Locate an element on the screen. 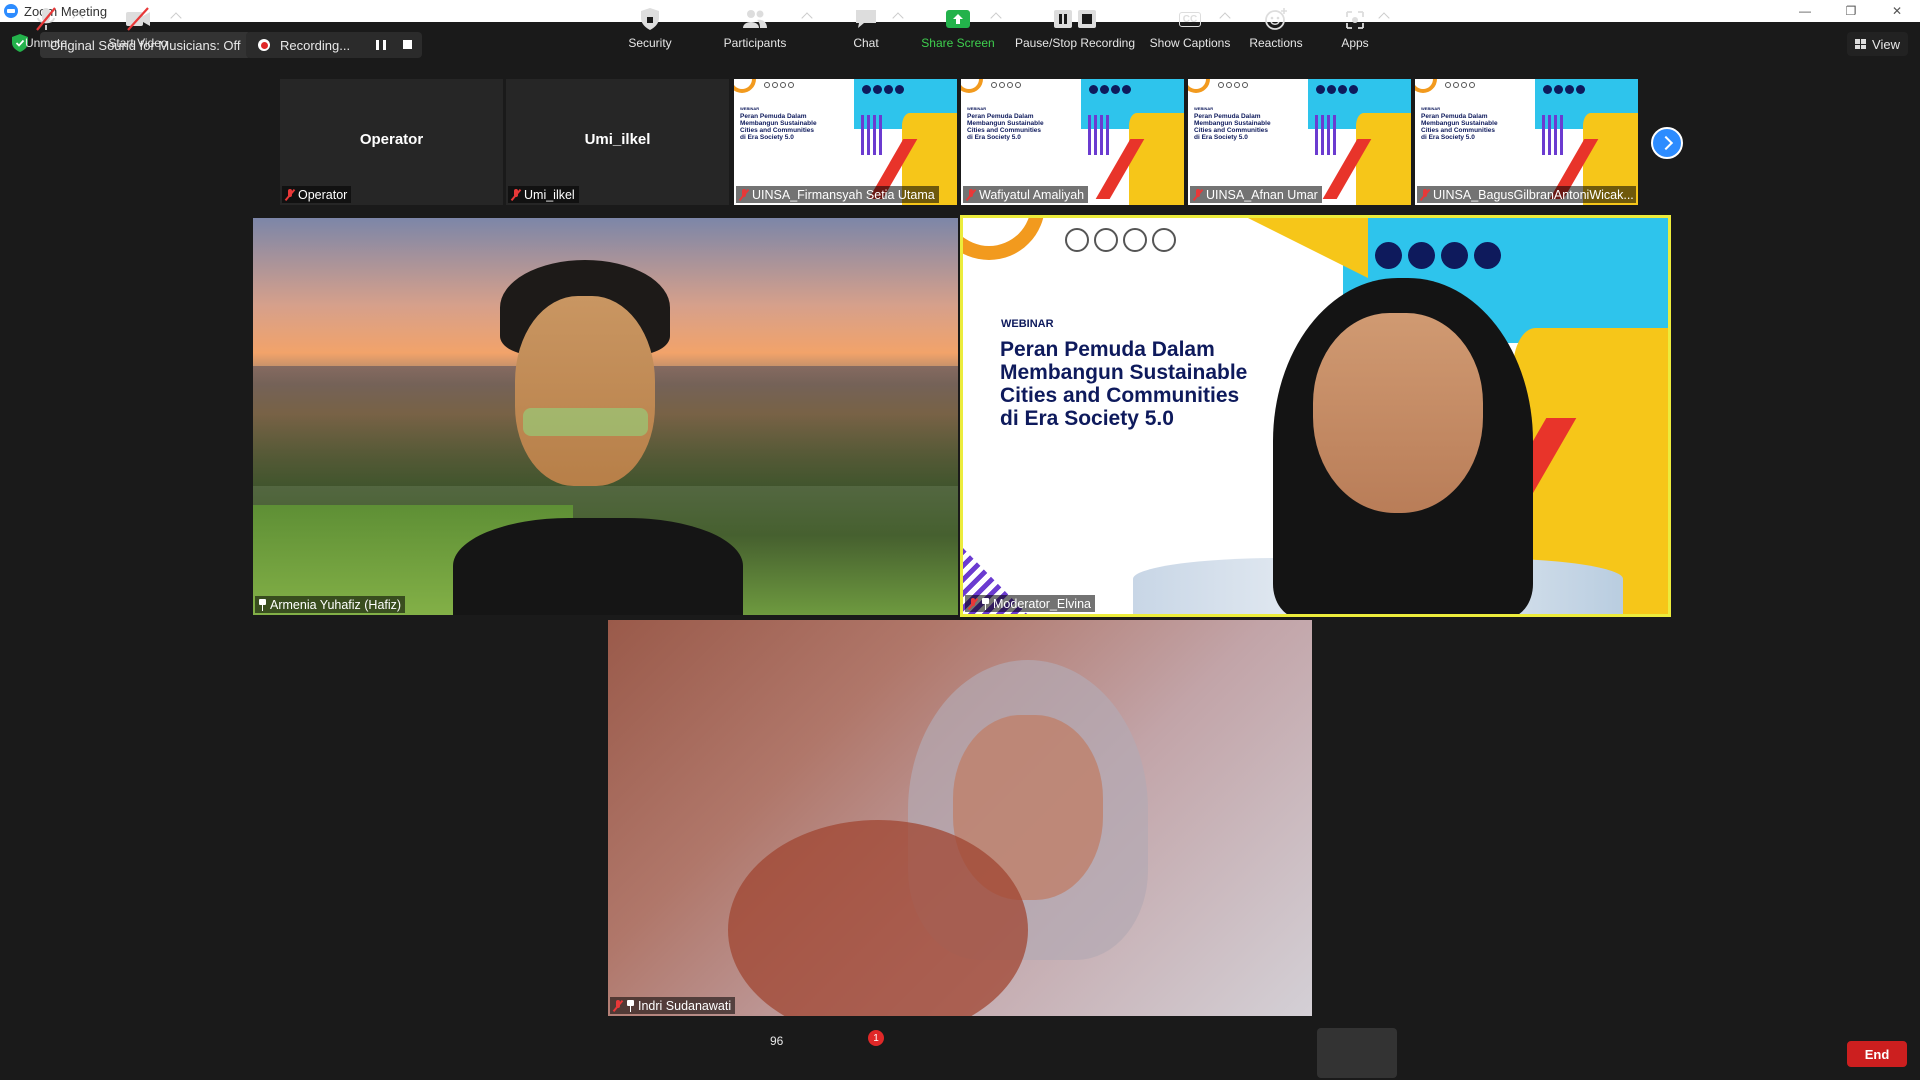  participant-name-tag: Operator is located at coordinates (317, 194).